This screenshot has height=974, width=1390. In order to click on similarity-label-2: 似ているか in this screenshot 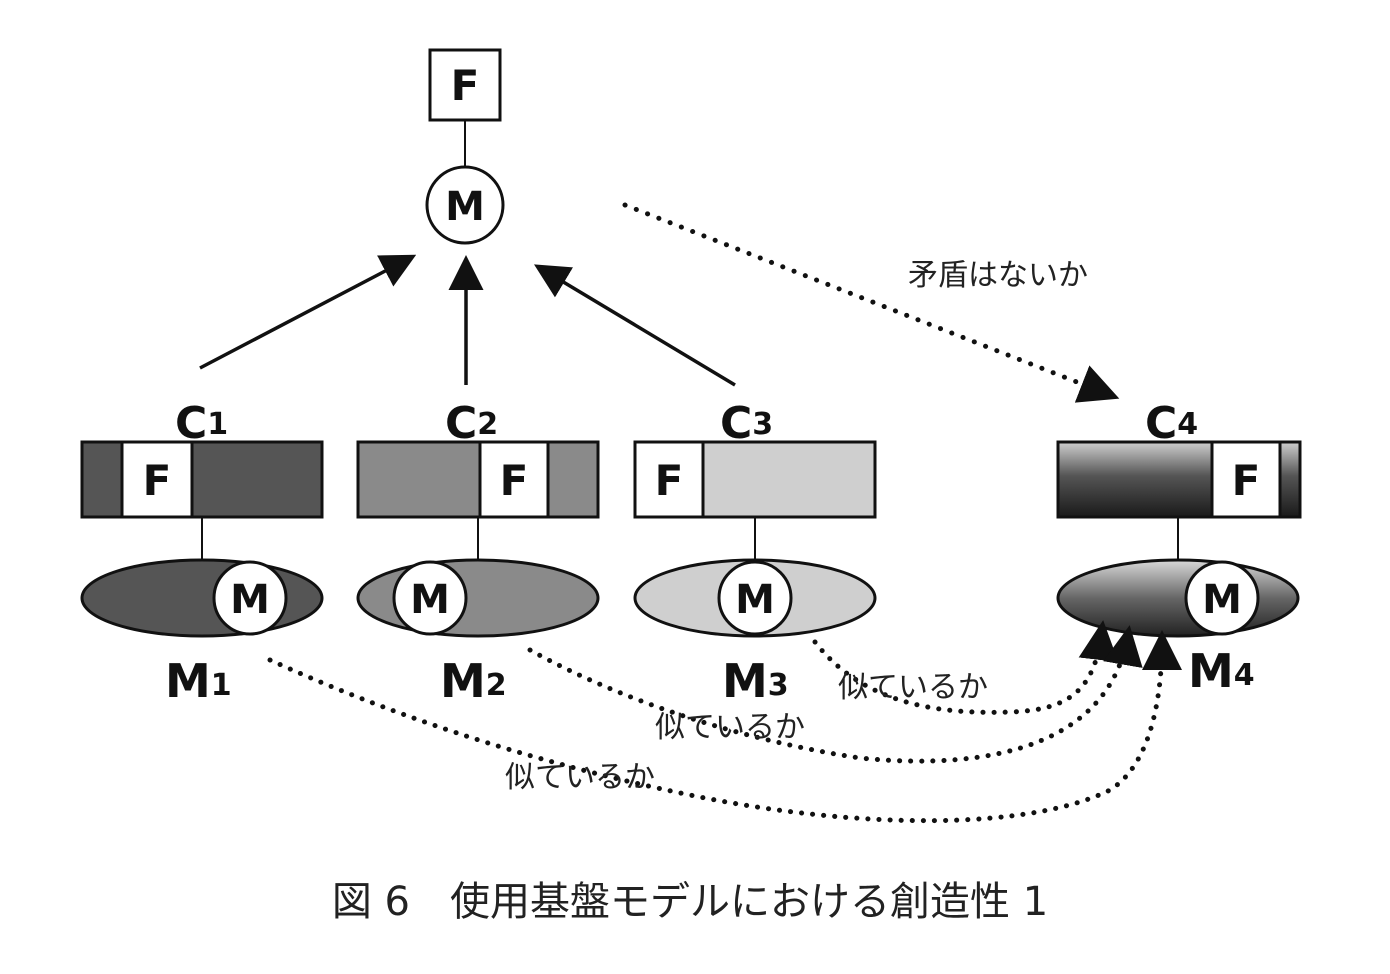, I will do `click(730, 727)`.